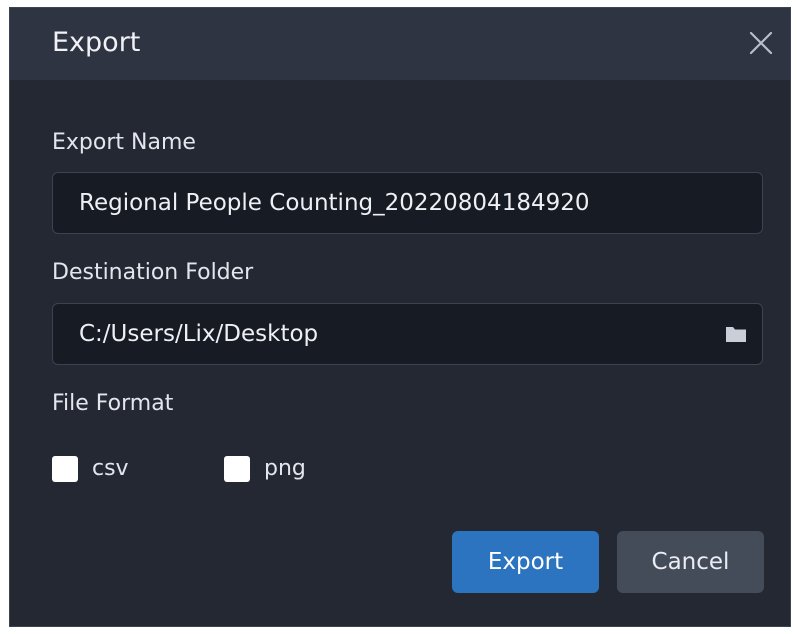 The width and height of the screenshot is (798, 634). I want to click on folder-icon, so click(736, 334).